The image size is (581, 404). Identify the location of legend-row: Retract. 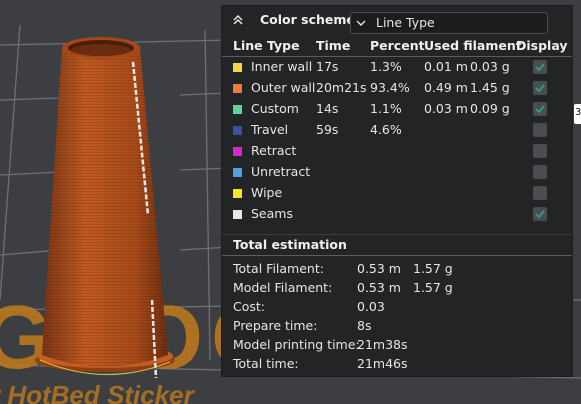
(397, 151).